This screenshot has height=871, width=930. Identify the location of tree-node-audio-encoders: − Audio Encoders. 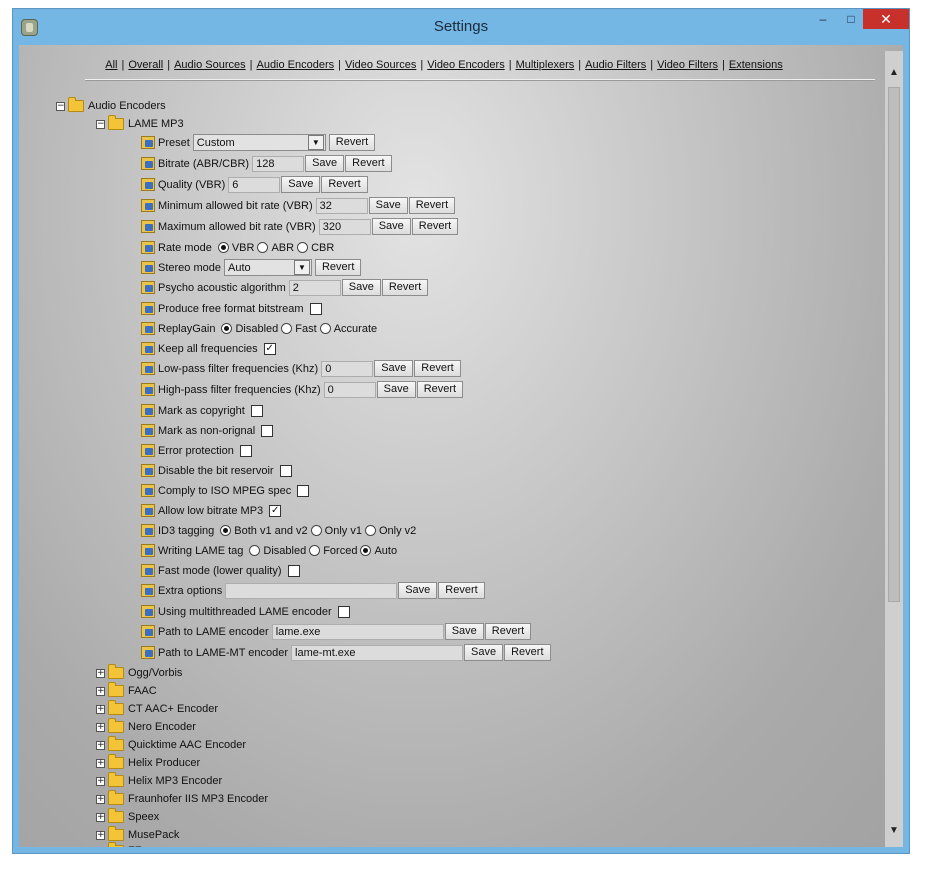
(111, 106).